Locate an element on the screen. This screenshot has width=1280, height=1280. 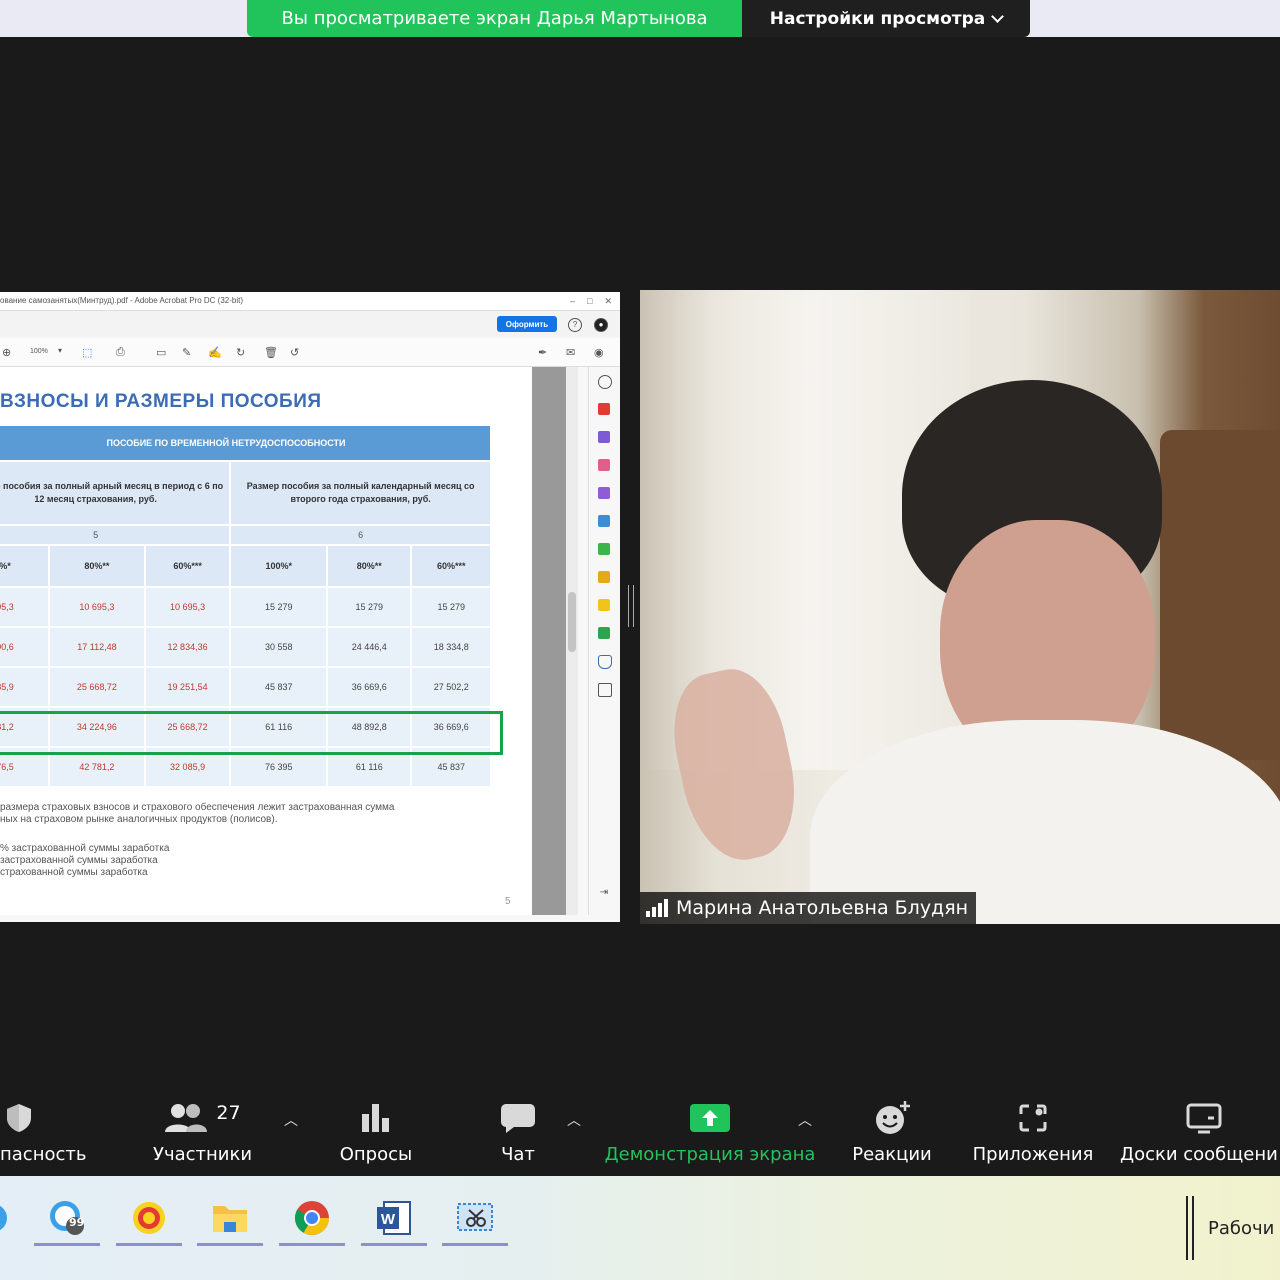
share-screen-button: Демонстрация экрана is located at coordinates (710, 1131).